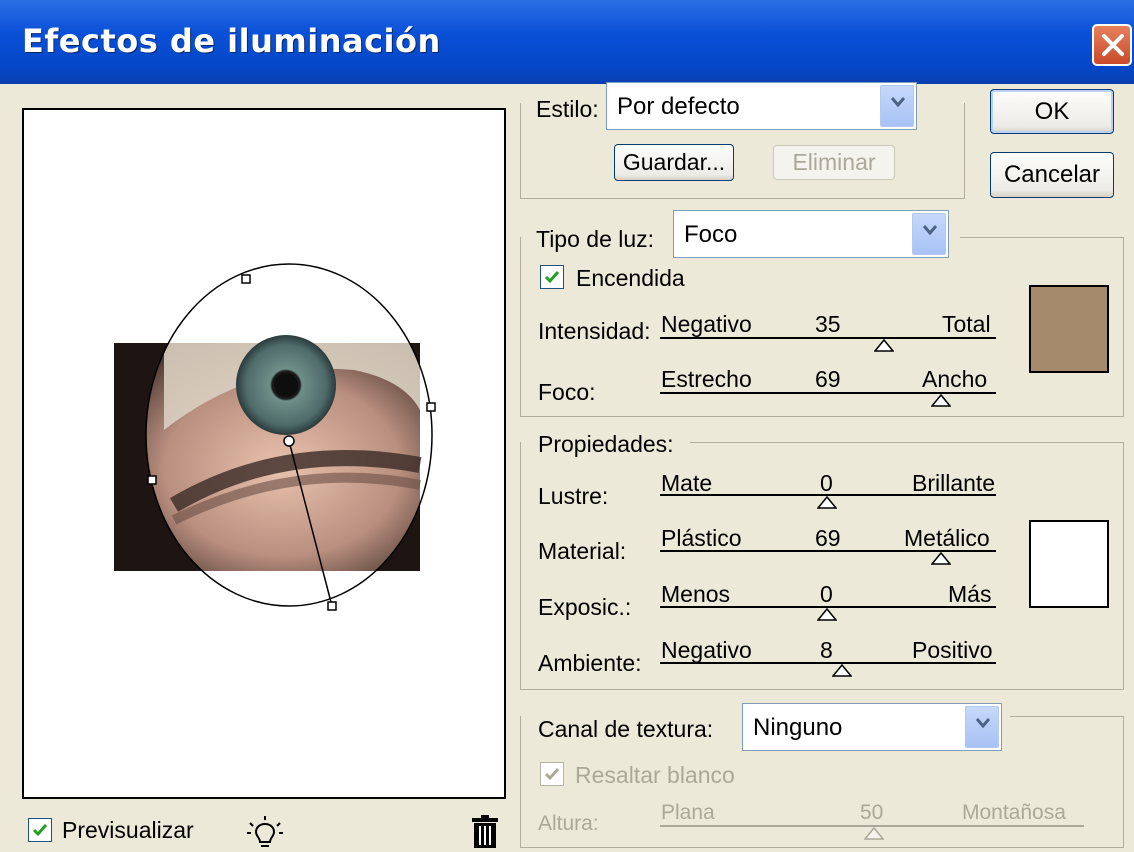 The width and height of the screenshot is (1134, 852). I want to click on ok-button: OK, so click(1052, 111).